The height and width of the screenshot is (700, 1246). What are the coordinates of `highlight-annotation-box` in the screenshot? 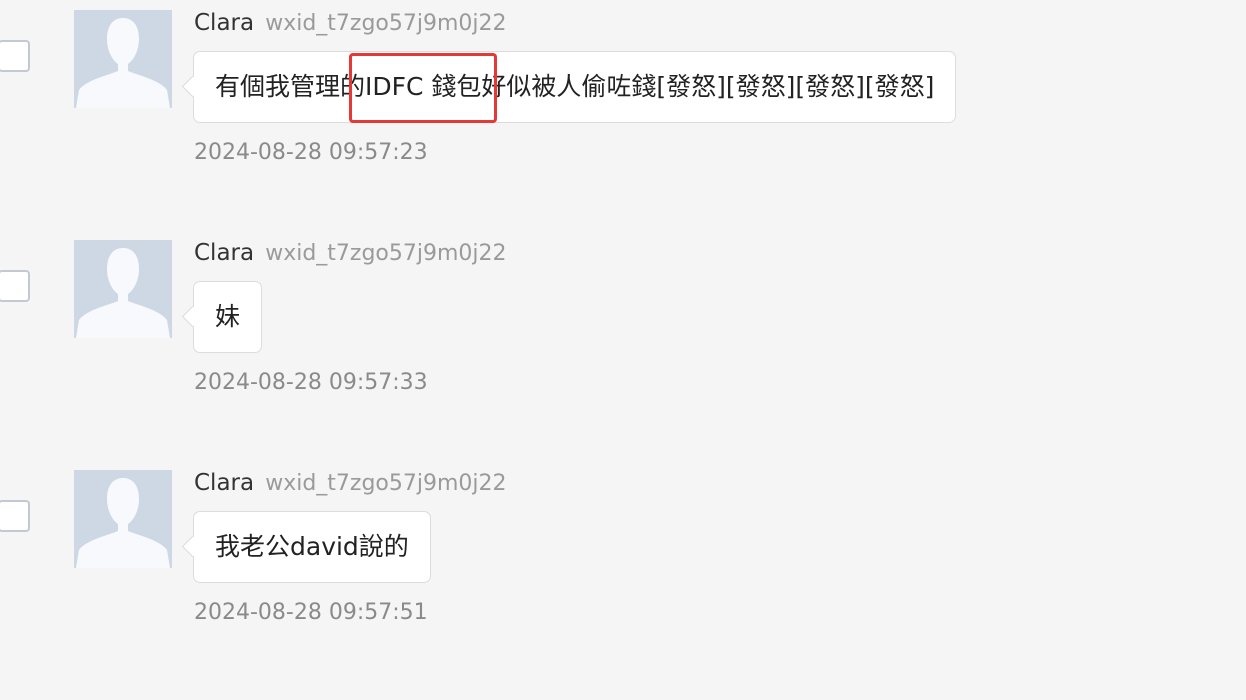 It's located at (423, 88).